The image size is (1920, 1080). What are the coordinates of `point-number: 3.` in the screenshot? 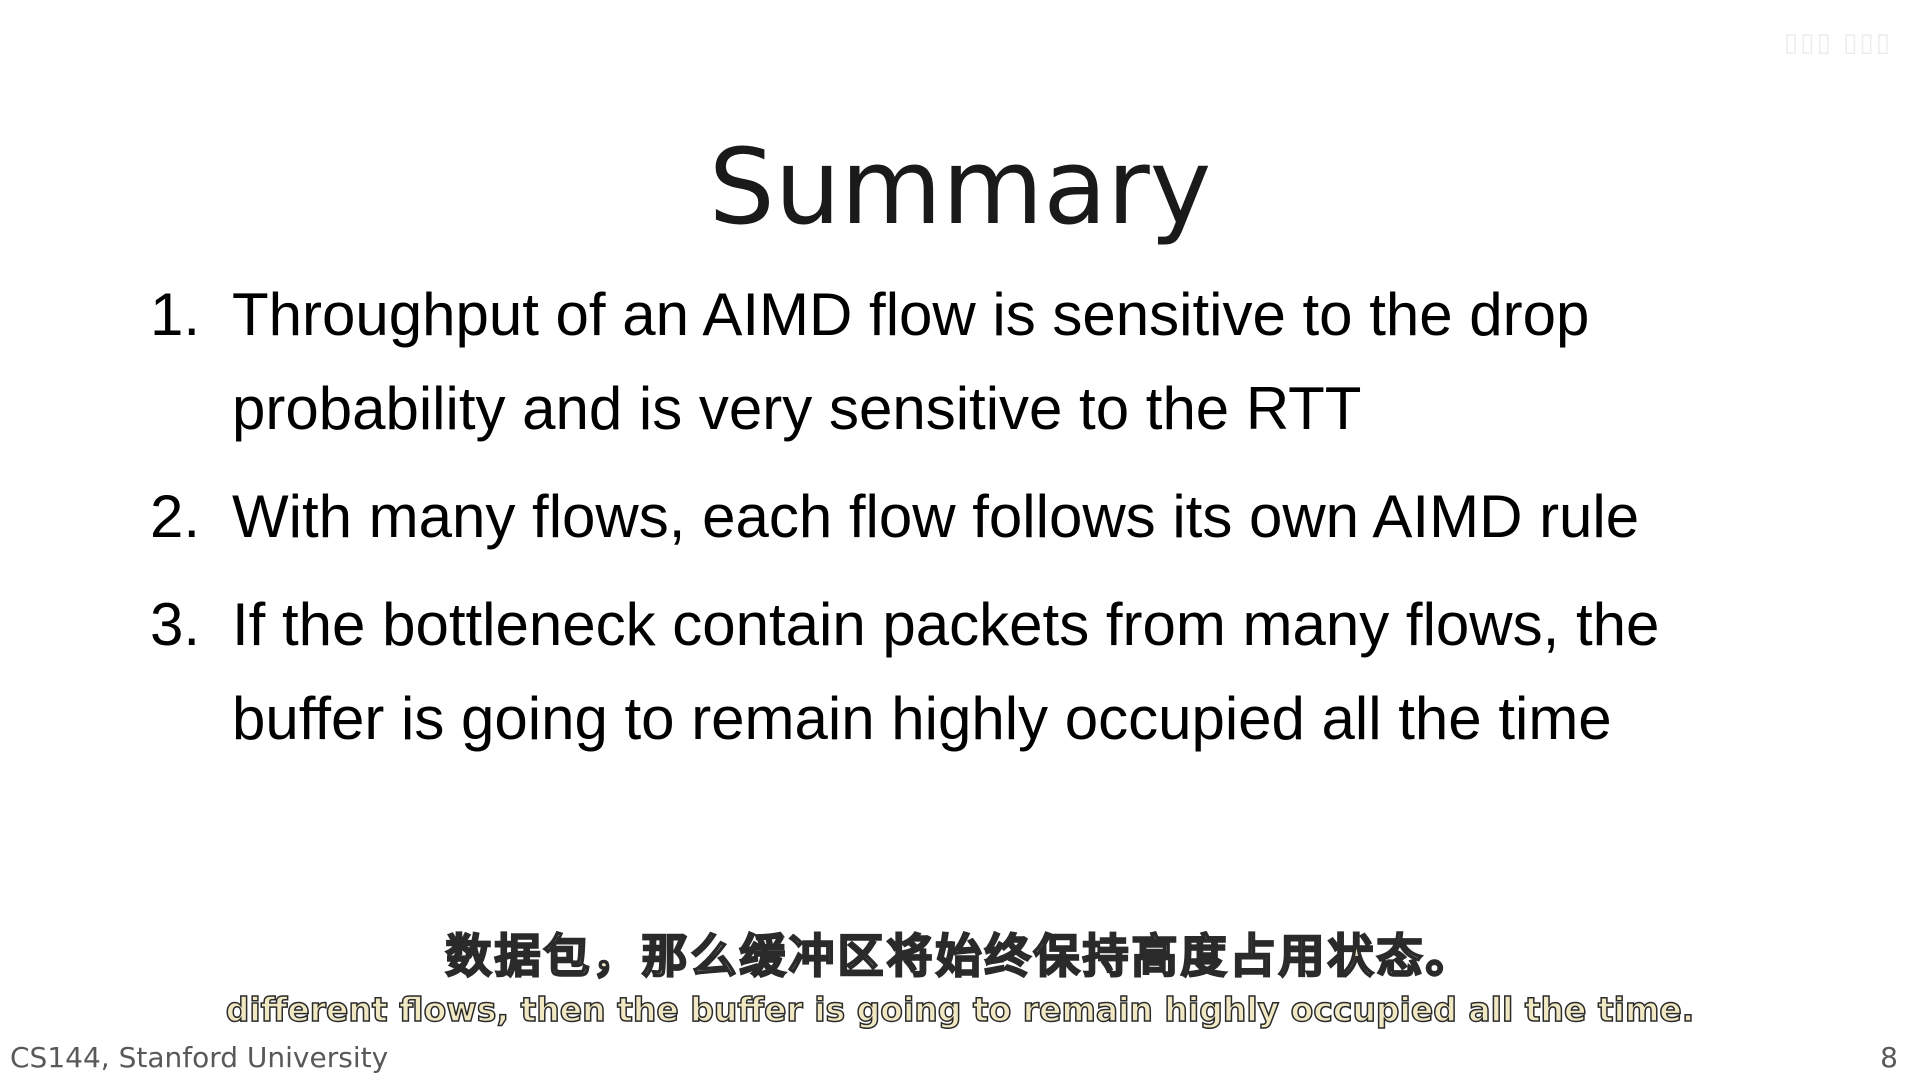 It's located at (175, 624).